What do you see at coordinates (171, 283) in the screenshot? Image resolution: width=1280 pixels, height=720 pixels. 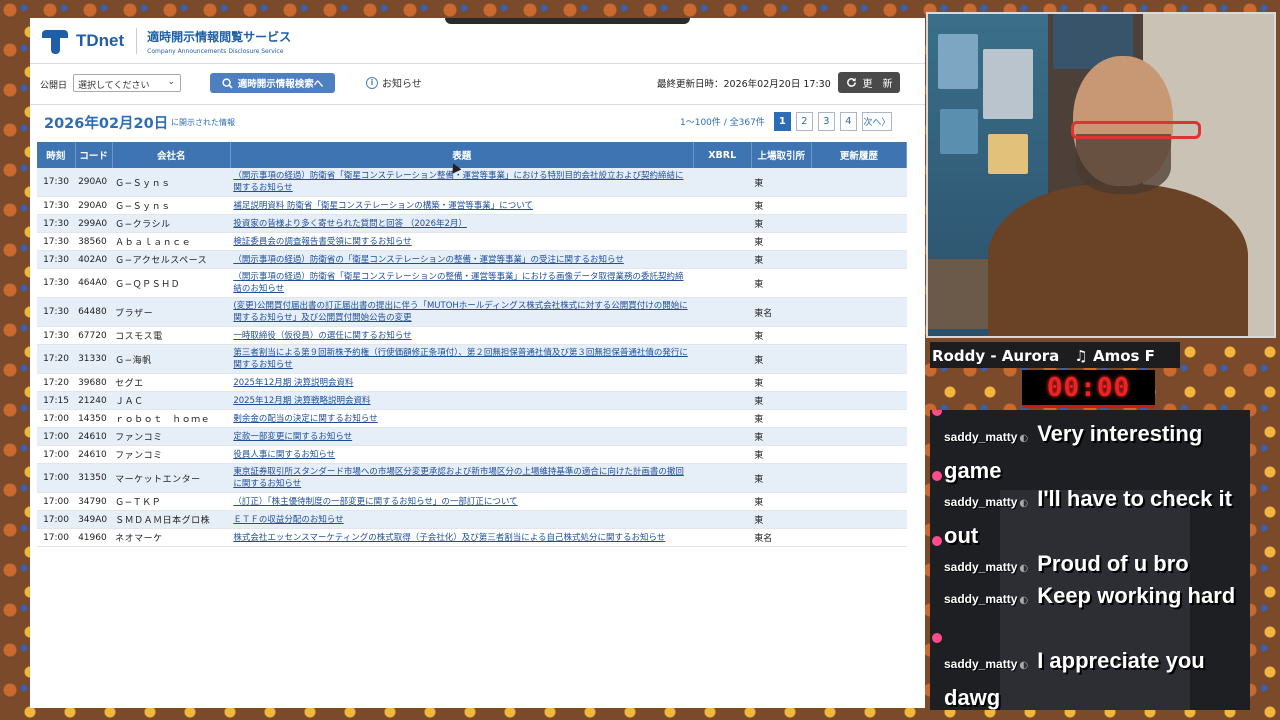 I see `cell-company: Ｇ−ＱＰＳＨＤ` at bounding box center [171, 283].